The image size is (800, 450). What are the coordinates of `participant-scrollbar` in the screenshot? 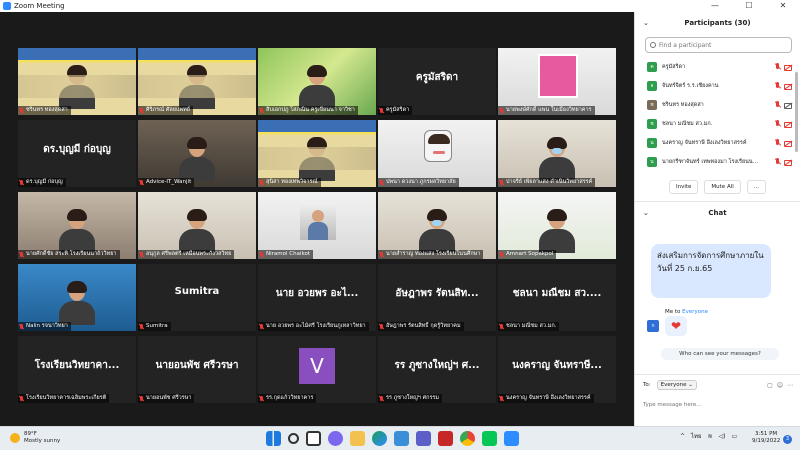 It's located at (796, 112).